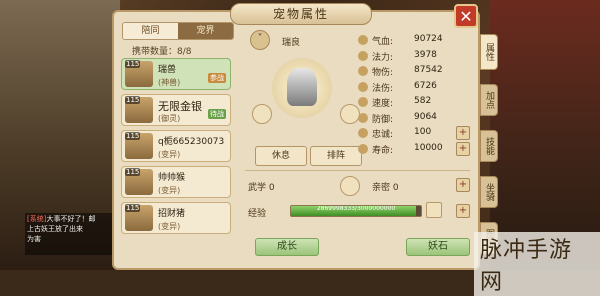 Image resolution: width=600 pixels, height=296 pixels. I want to click on pet-name: 招财猪, so click(172, 214).